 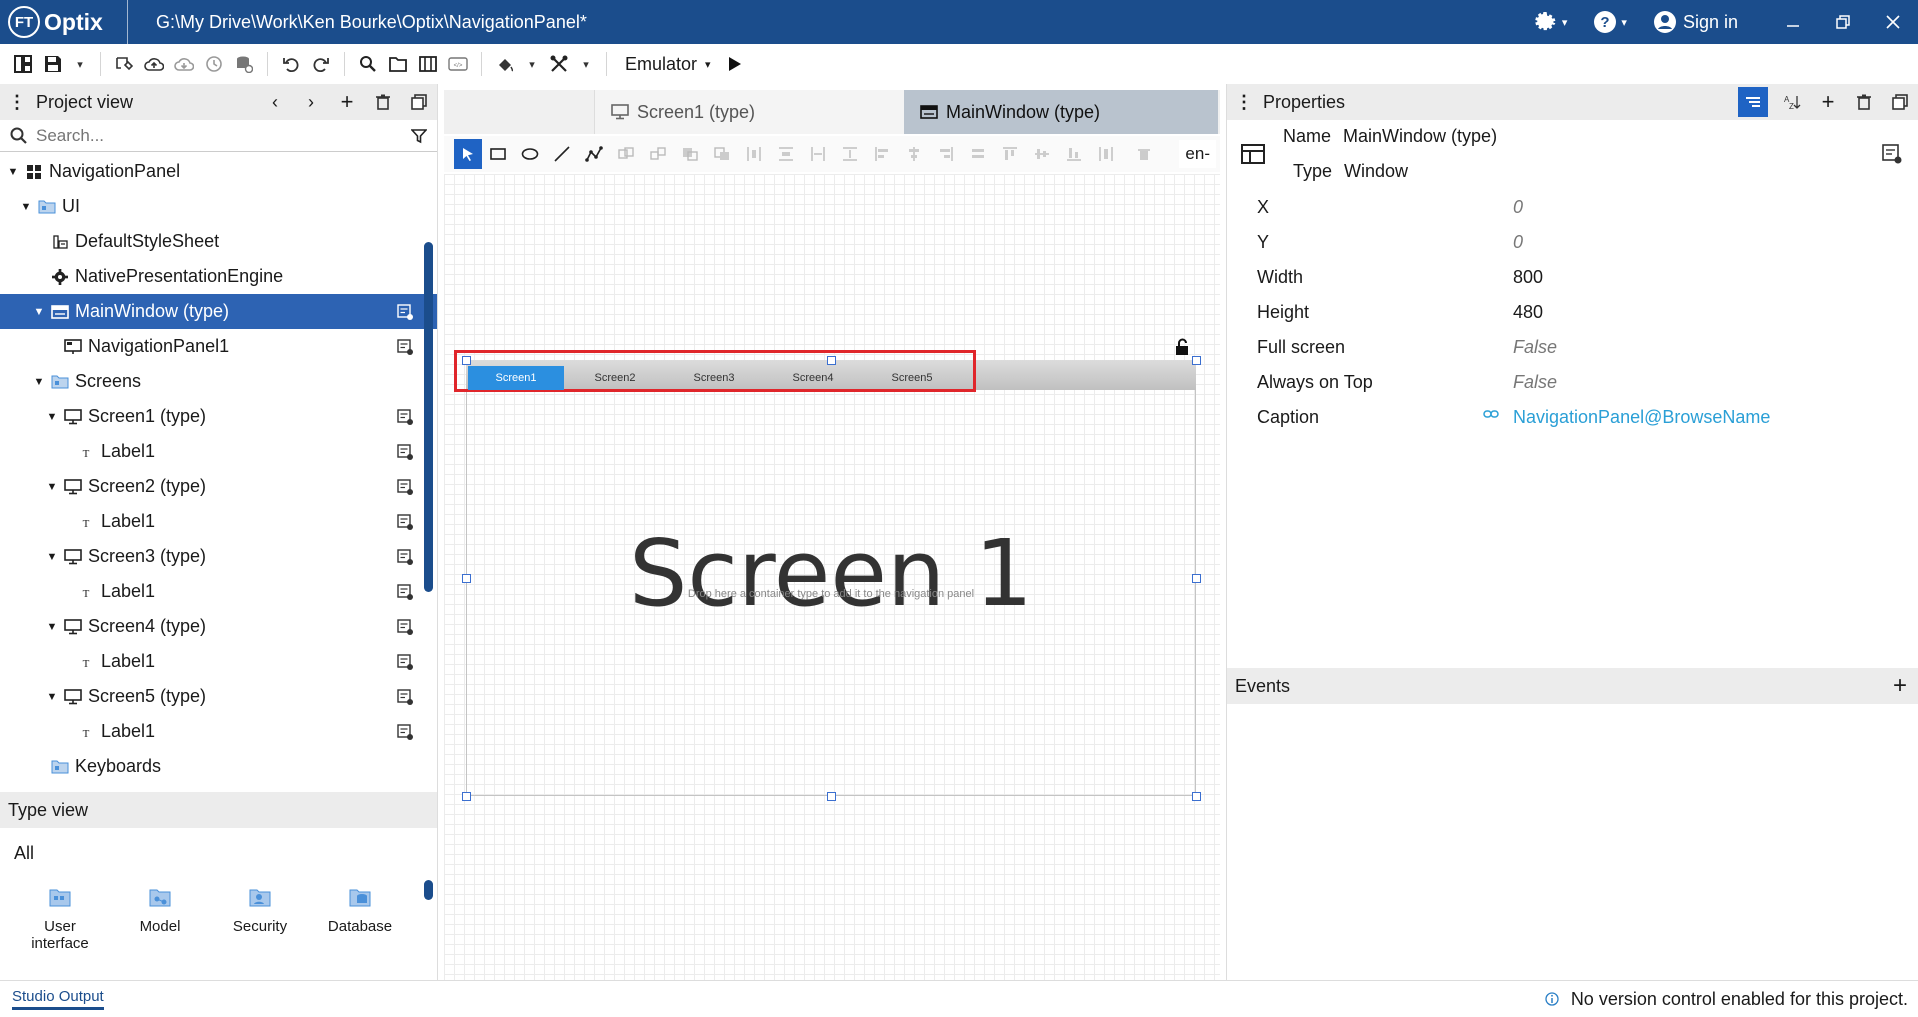 I want to click on tree-scrollbar, so click(x=428, y=417).